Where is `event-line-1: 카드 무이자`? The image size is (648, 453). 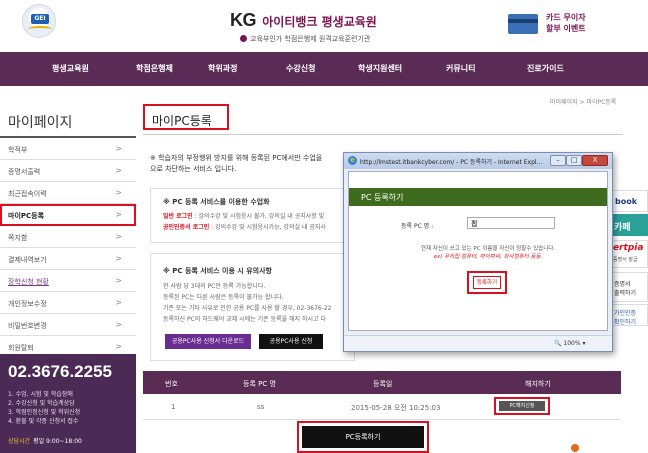 event-line-1: 카드 무이자 is located at coordinates (566, 17).